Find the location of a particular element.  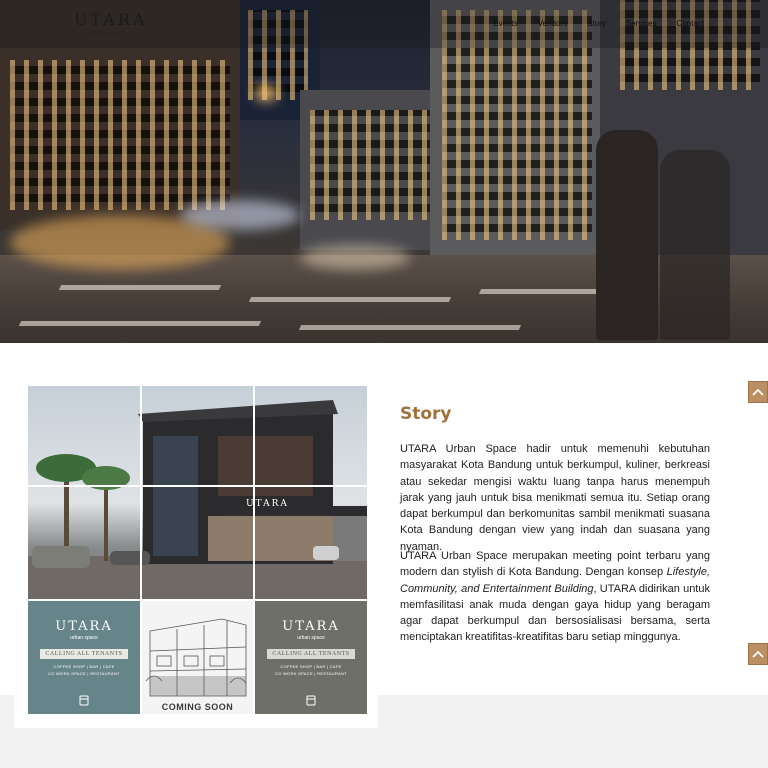

logo-wordmark: UTARA is located at coordinates (111, 19).